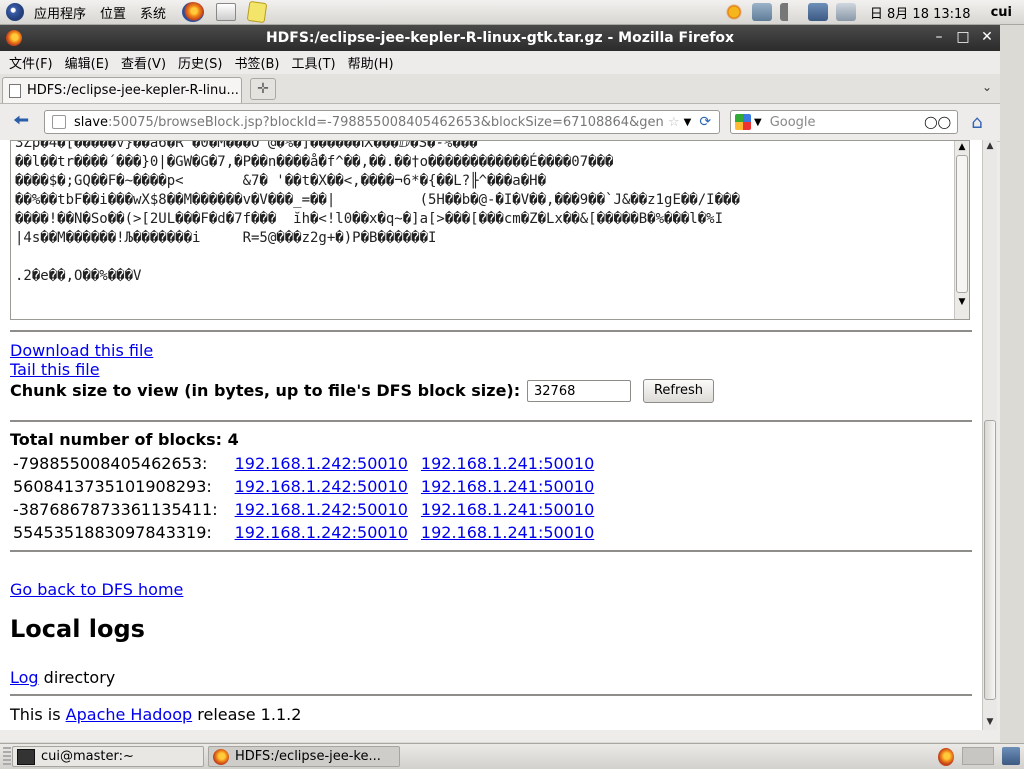  What do you see at coordinates (263, 89) in the screenshot?
I see `new-tab-button: ✛` at bounding box center [263, 89].